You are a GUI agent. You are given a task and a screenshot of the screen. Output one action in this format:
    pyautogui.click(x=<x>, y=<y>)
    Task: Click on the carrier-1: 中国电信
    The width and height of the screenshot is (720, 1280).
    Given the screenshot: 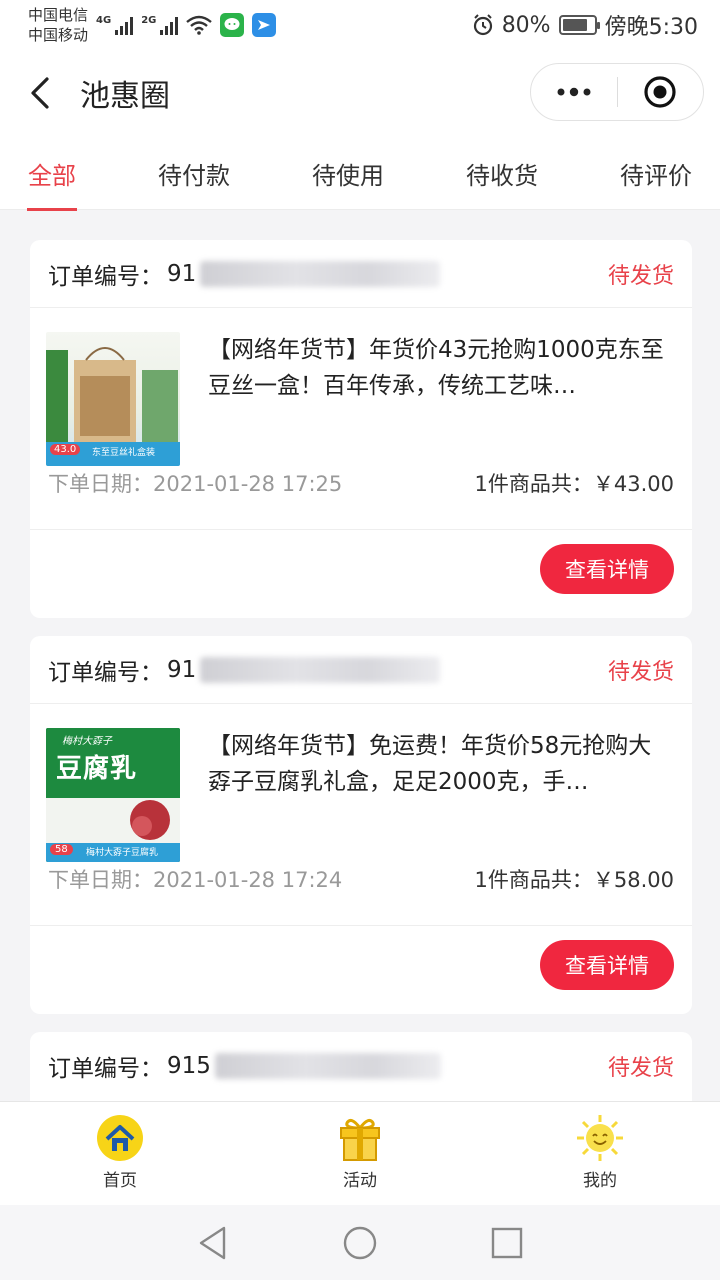 What is the action you would take?
    pyautogui.click(x=58, y=15)
    